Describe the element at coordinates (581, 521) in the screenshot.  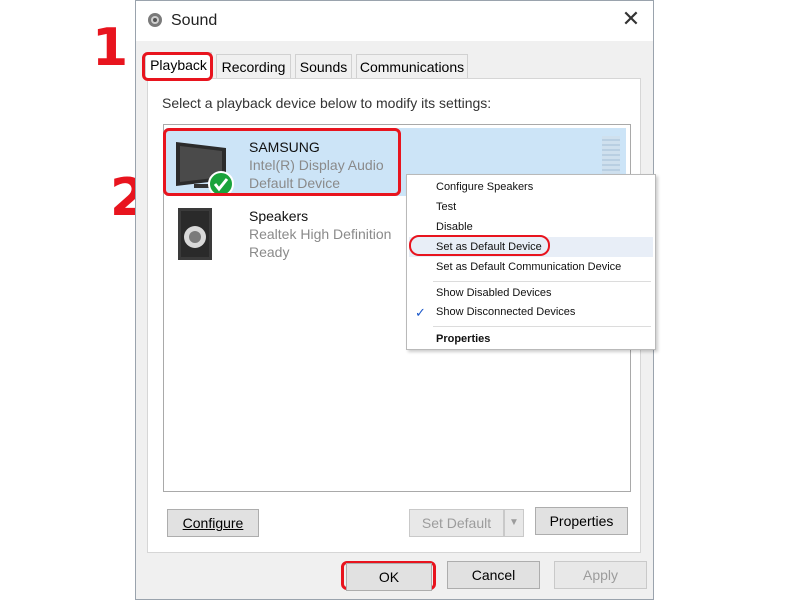
I see `properties-button: Properties` at that location.